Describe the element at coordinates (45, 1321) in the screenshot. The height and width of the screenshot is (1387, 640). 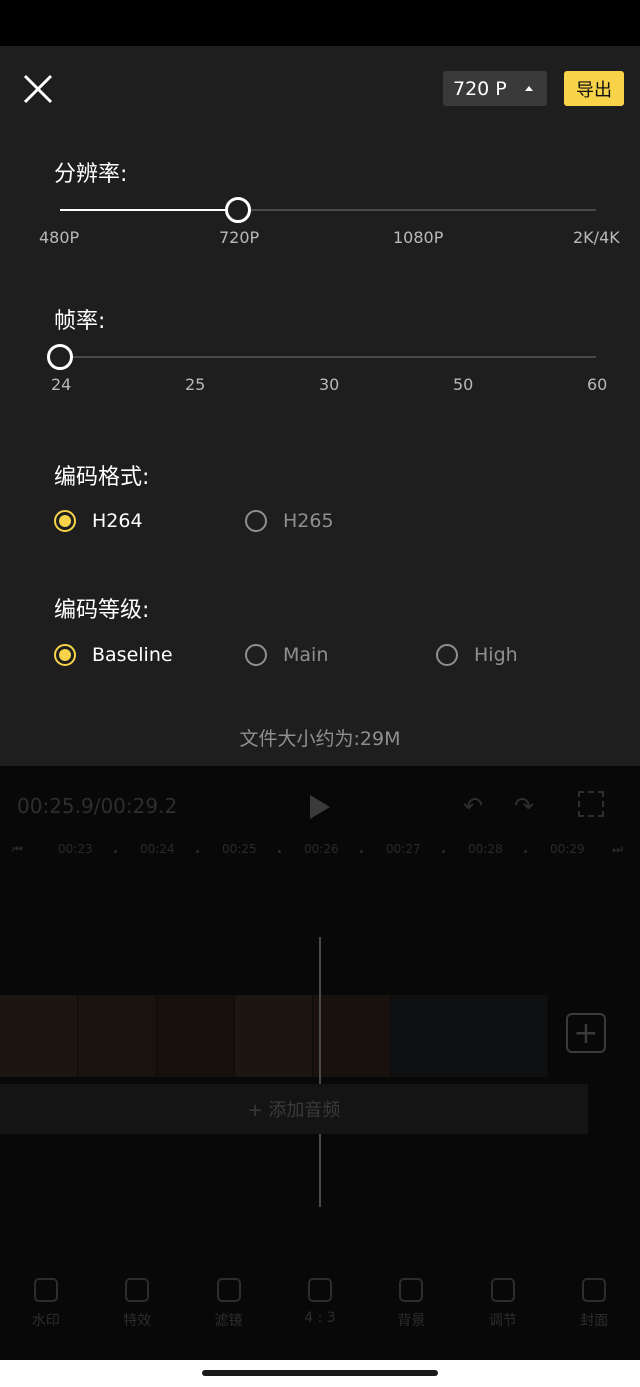
I see `tool-label: 水印` at that location.